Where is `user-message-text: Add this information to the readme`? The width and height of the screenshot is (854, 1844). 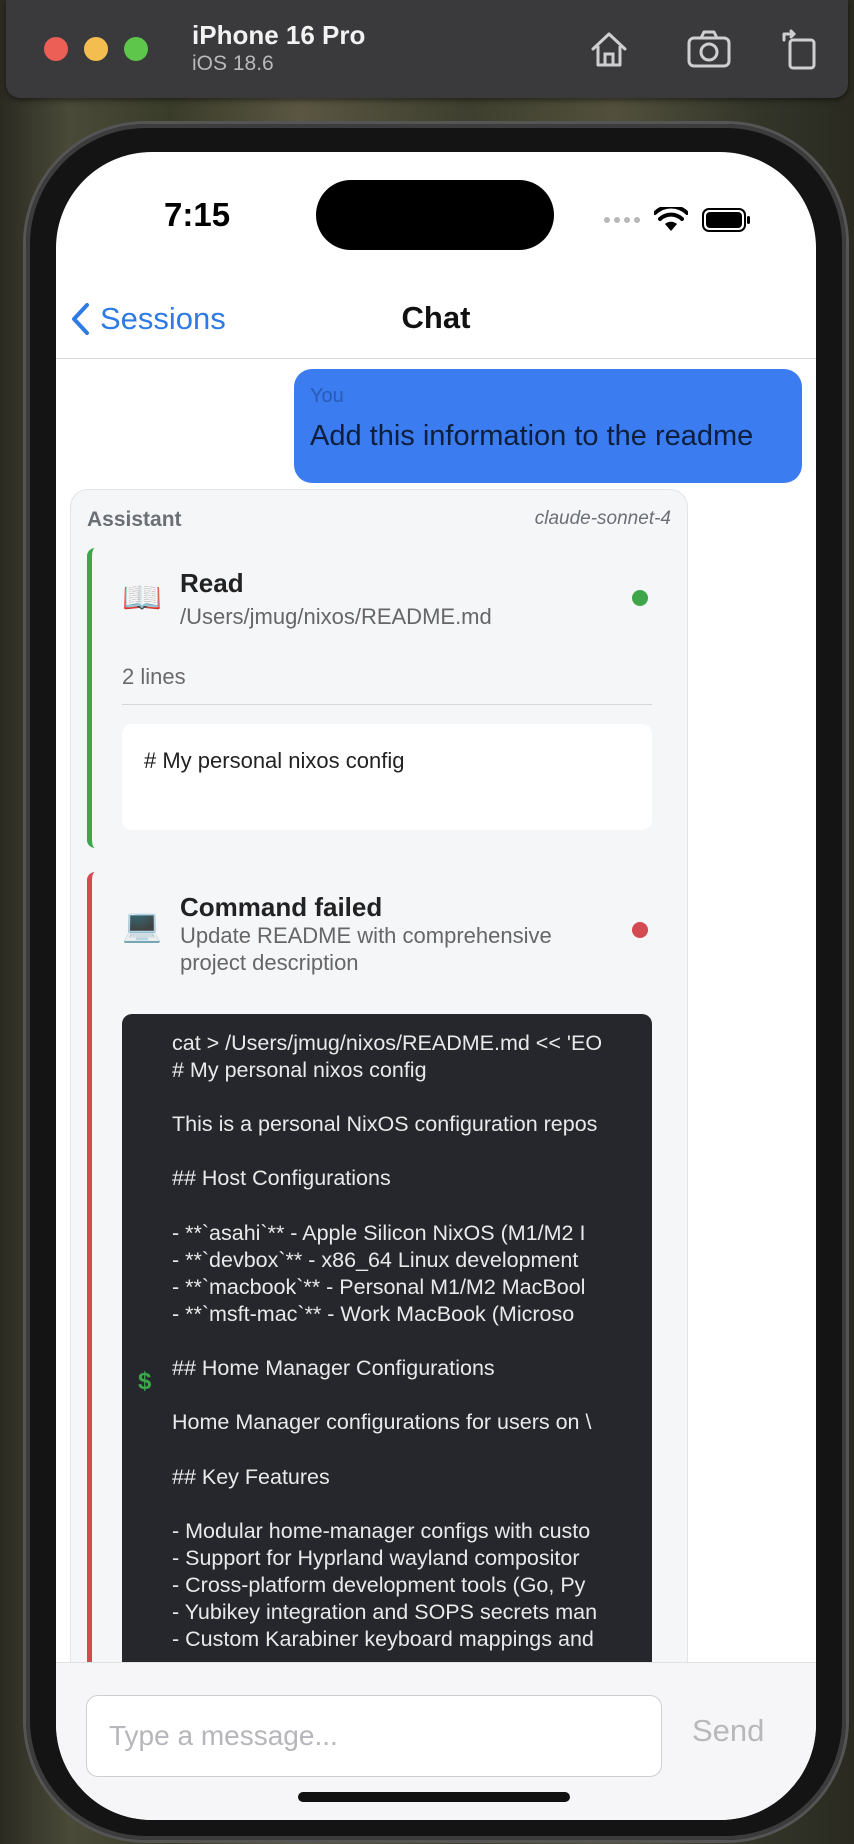 user-message-text: Add this information to the readme is located at coordinates (532, 436).